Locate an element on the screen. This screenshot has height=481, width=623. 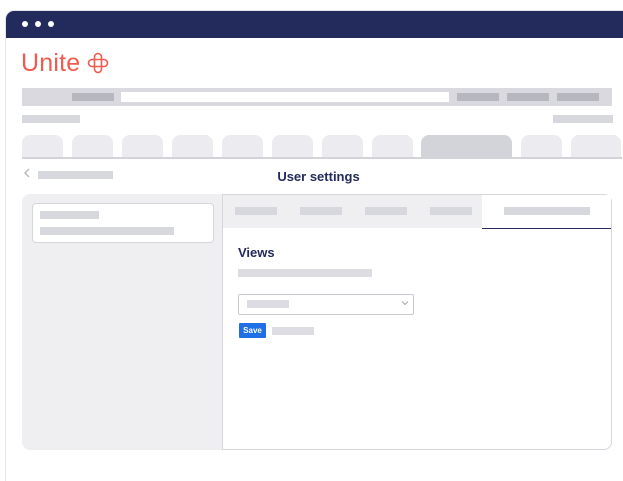
brand-logo: Unite is located at coordinates (65, 63).